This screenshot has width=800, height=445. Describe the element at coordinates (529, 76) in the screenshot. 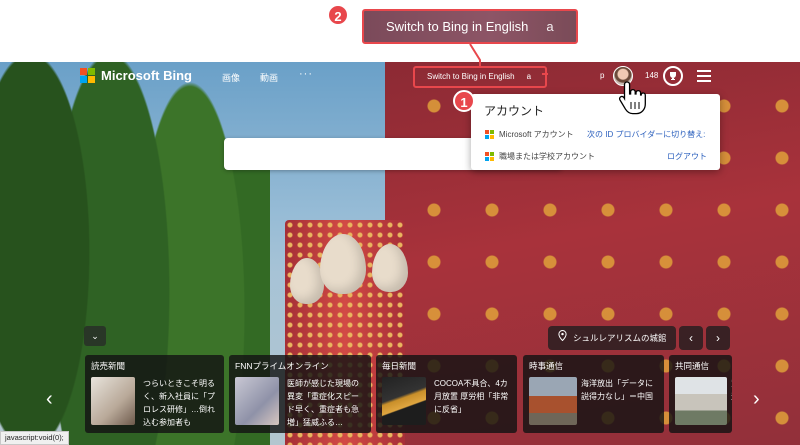

I see `switch-language-tail: a` at that location.